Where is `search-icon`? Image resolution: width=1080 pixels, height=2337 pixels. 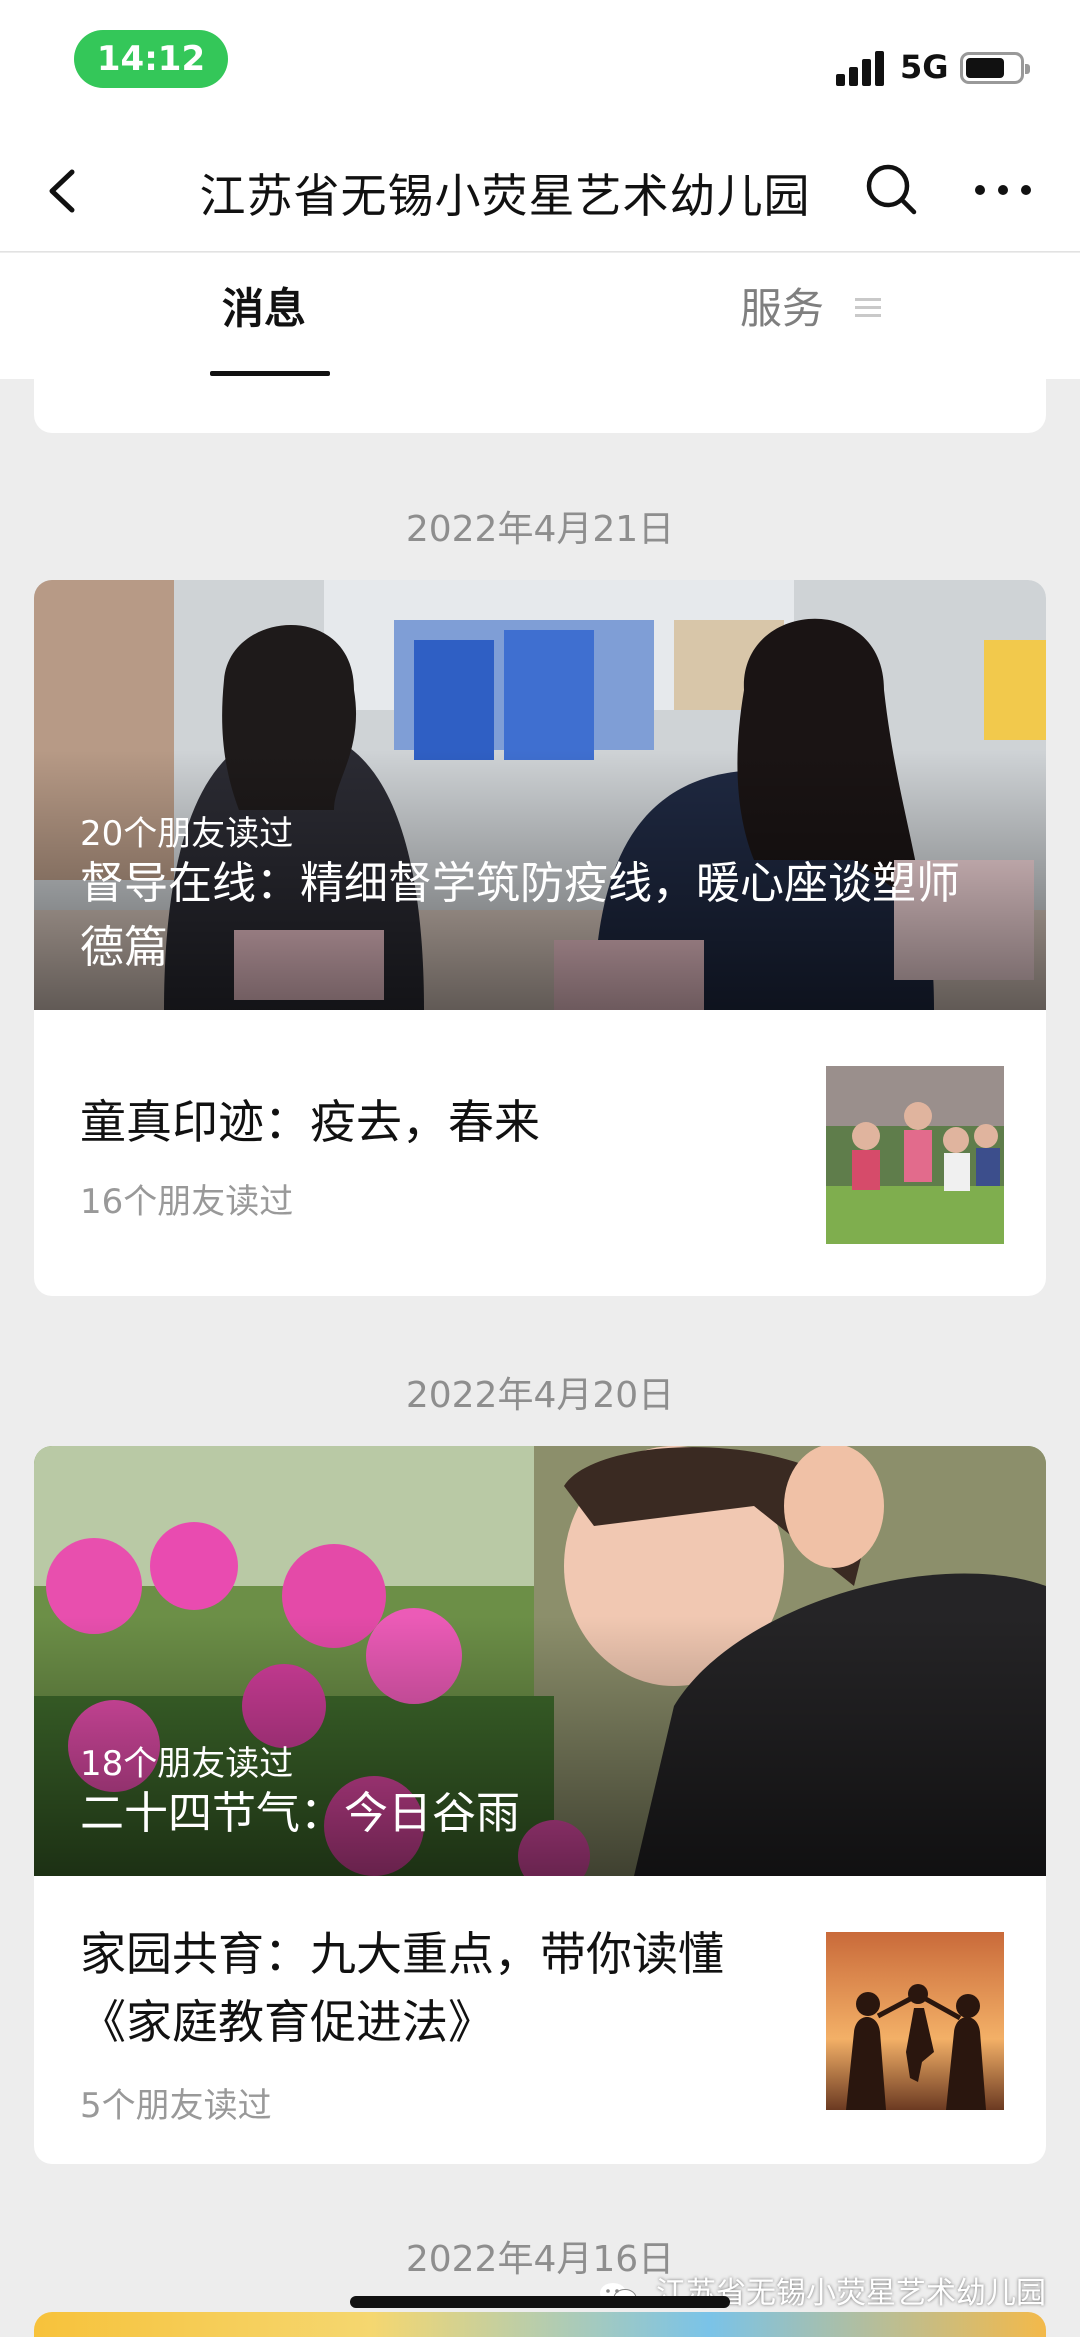 search-icon is located at coordinates (891, 189).